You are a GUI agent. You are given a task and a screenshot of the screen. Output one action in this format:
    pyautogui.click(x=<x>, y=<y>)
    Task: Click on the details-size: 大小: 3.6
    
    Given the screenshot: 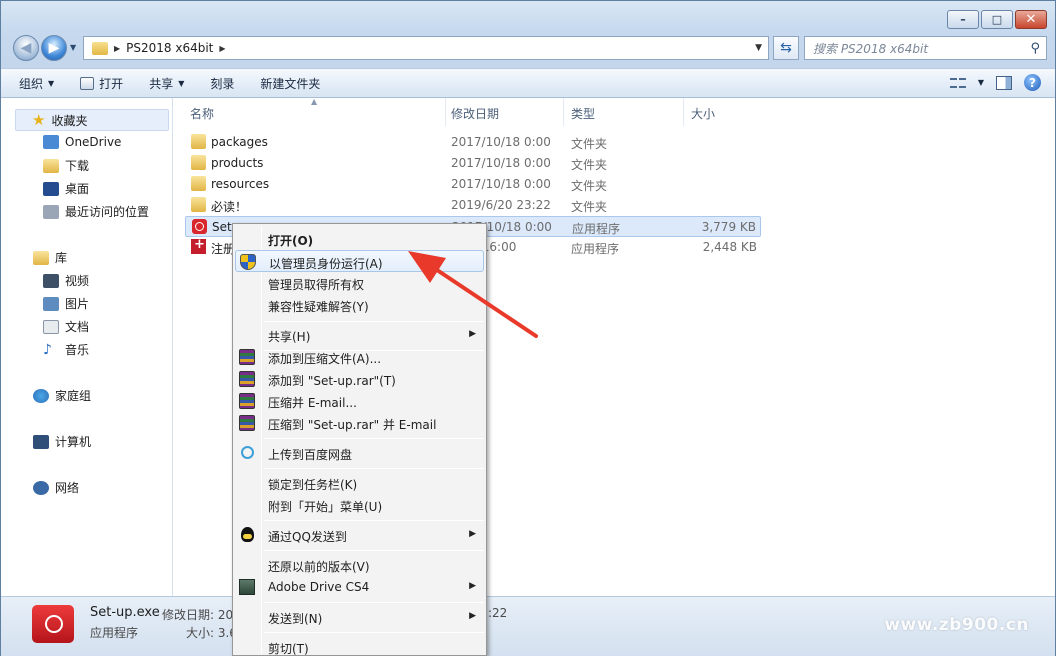 What is the action you would take?
    pyautogui.click(x=211, y=633)
    